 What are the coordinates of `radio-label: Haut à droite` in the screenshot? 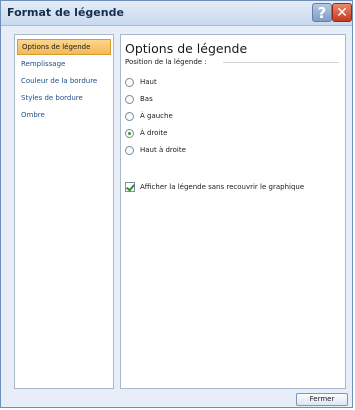 It's located at (163, 150).